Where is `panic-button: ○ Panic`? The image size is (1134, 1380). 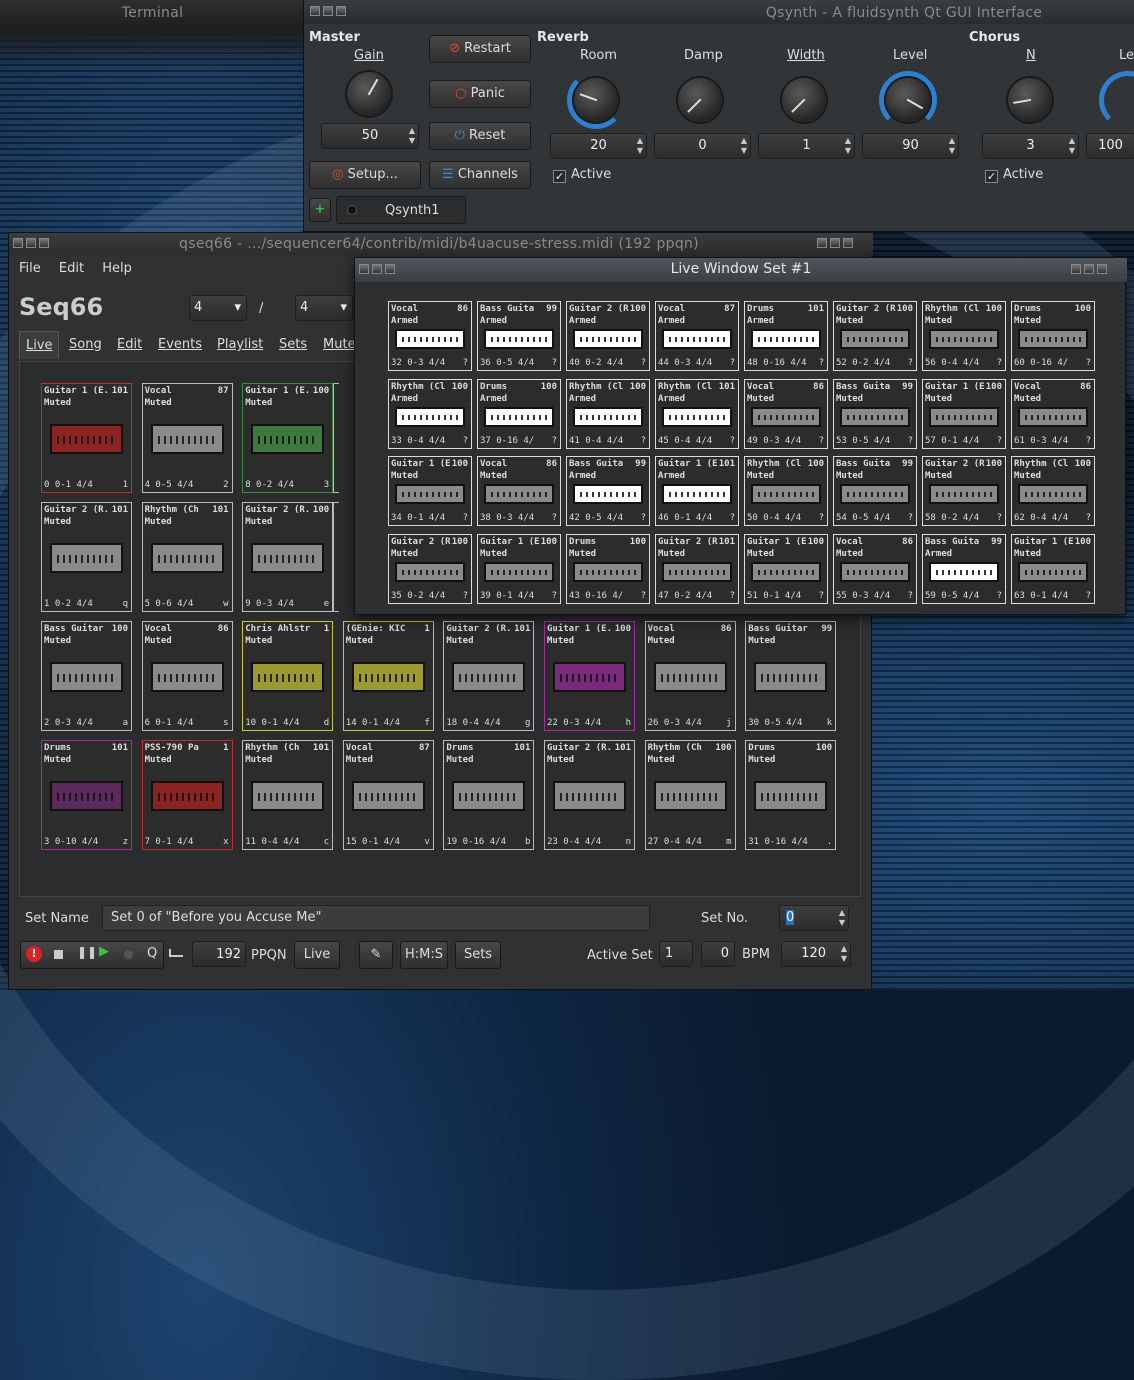
panic-button: ○ Panic is located at coordinates (480, 94).